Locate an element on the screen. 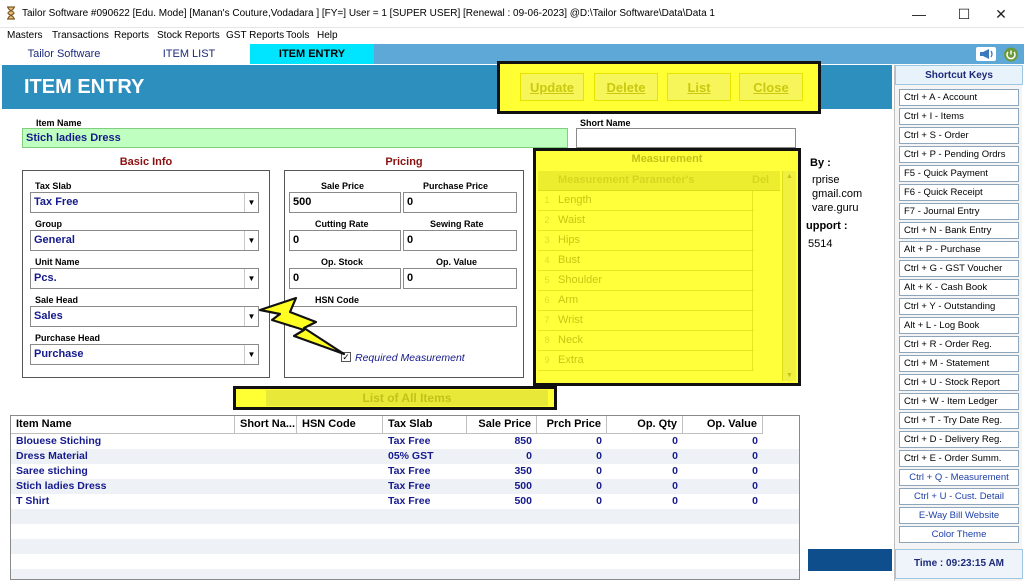 The image size is (1024, 588). table-row: T Shirt Tax Free 500 0 0 0 is located at coordinates (405, 501).